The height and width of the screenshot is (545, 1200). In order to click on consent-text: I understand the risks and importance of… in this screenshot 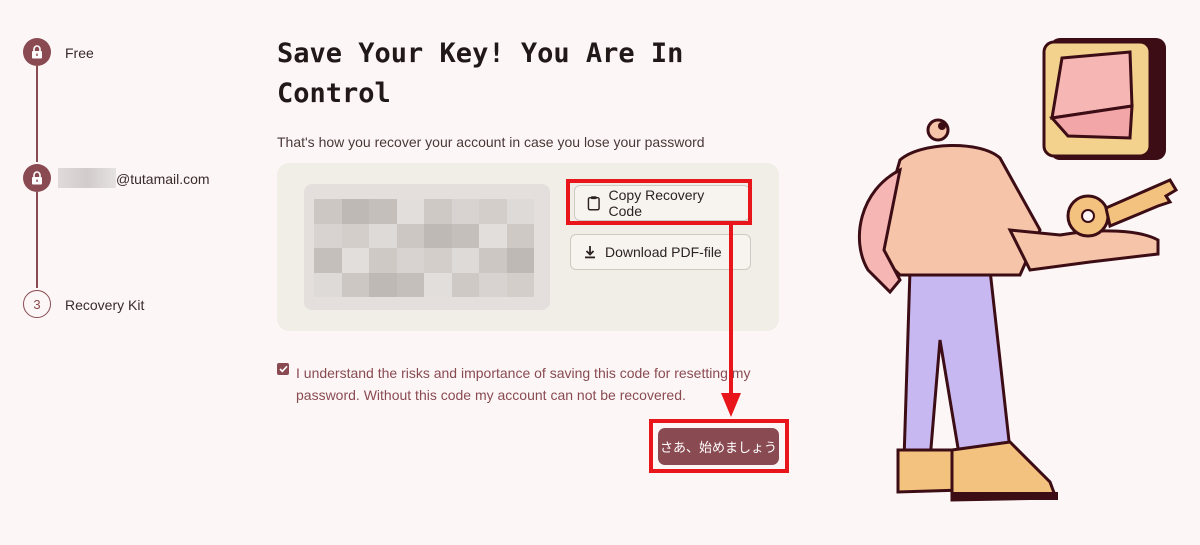, I will do `click(523, 384)`.